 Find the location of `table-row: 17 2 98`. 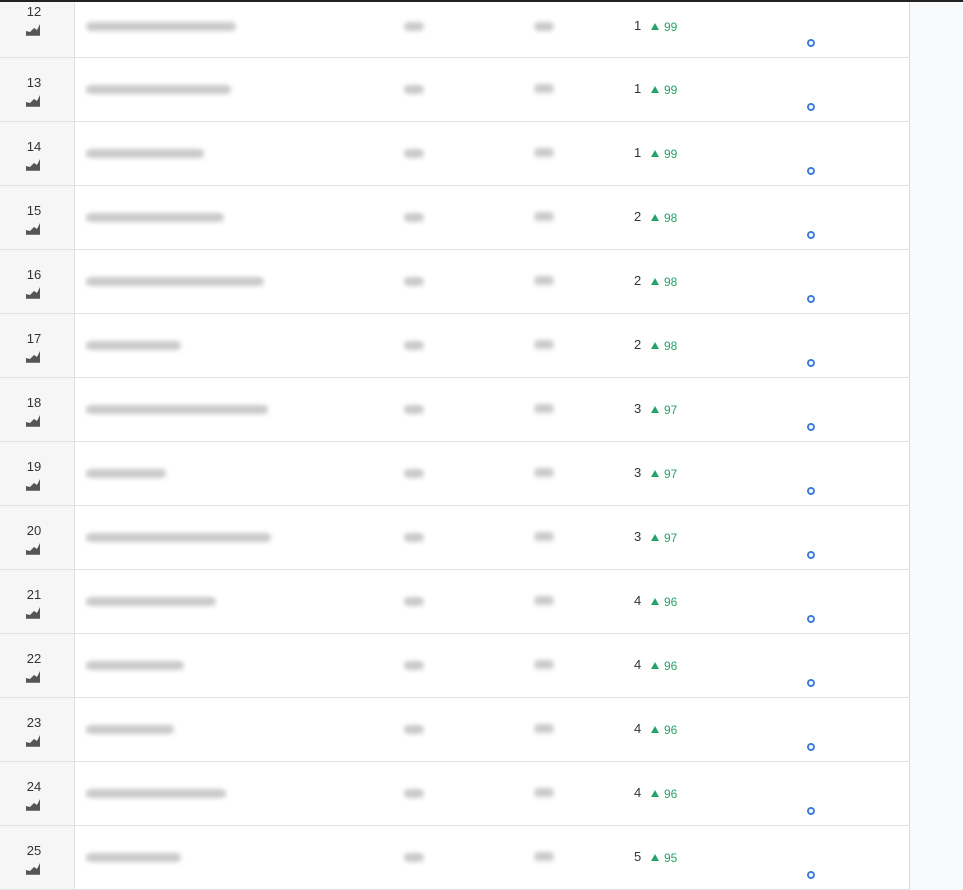

table-row: 17 2 98 is located at coordinates (454, 346).